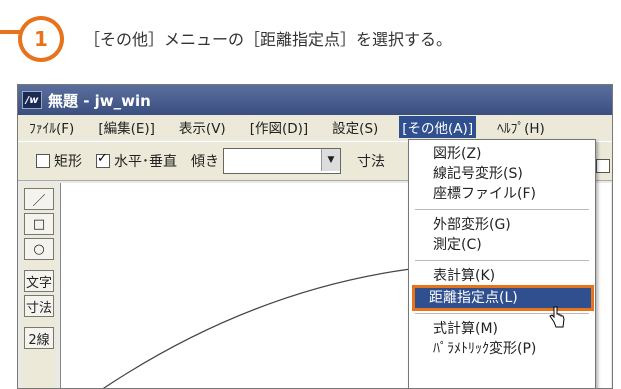 The image size is (621, 389). I want to click on line-tool-button: ／, so click(39, 199).